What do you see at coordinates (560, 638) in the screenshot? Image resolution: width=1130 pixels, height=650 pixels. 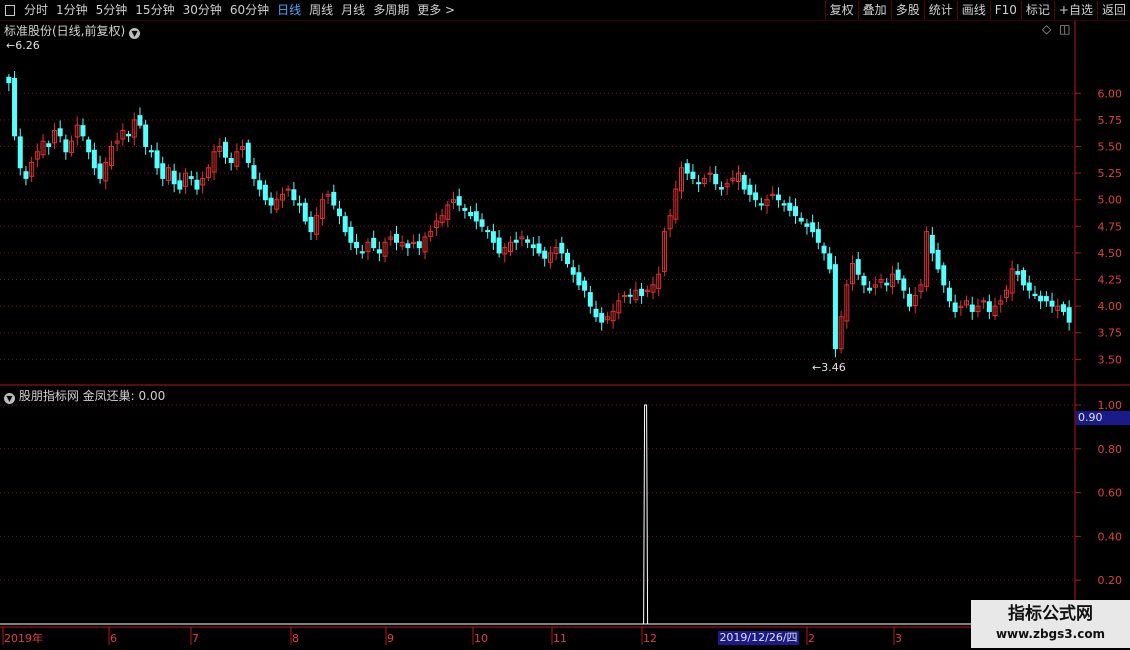 I see `date-label: 11` at bounding box center [560, 638].